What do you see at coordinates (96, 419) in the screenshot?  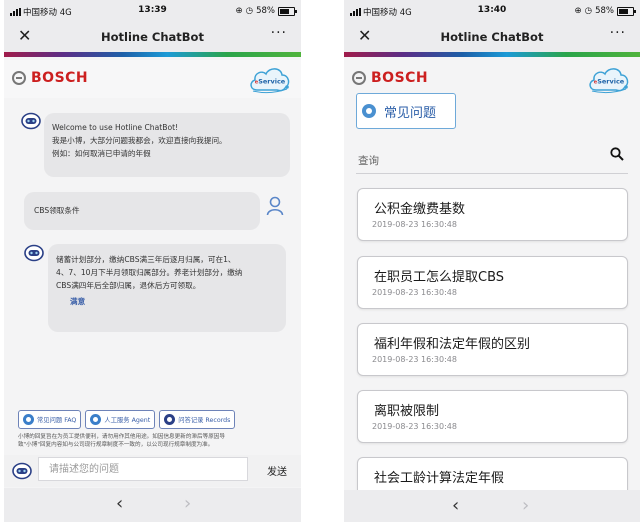 I see `agent-icon` at bounding box center [96, 419].